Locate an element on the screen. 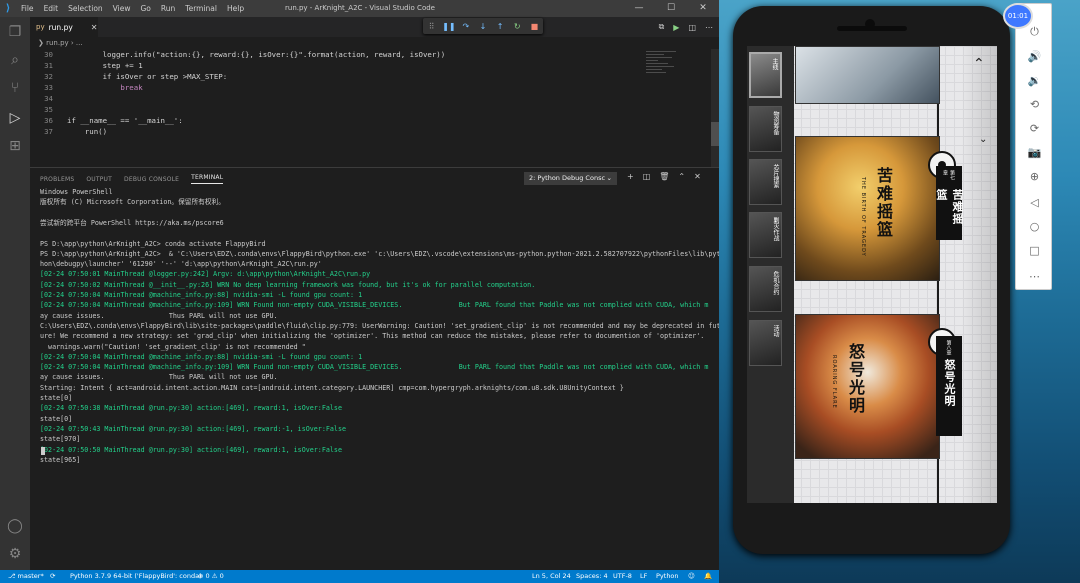  terminal-select-value: 2: Python Debug Consc is located at coordinates (567, 178).